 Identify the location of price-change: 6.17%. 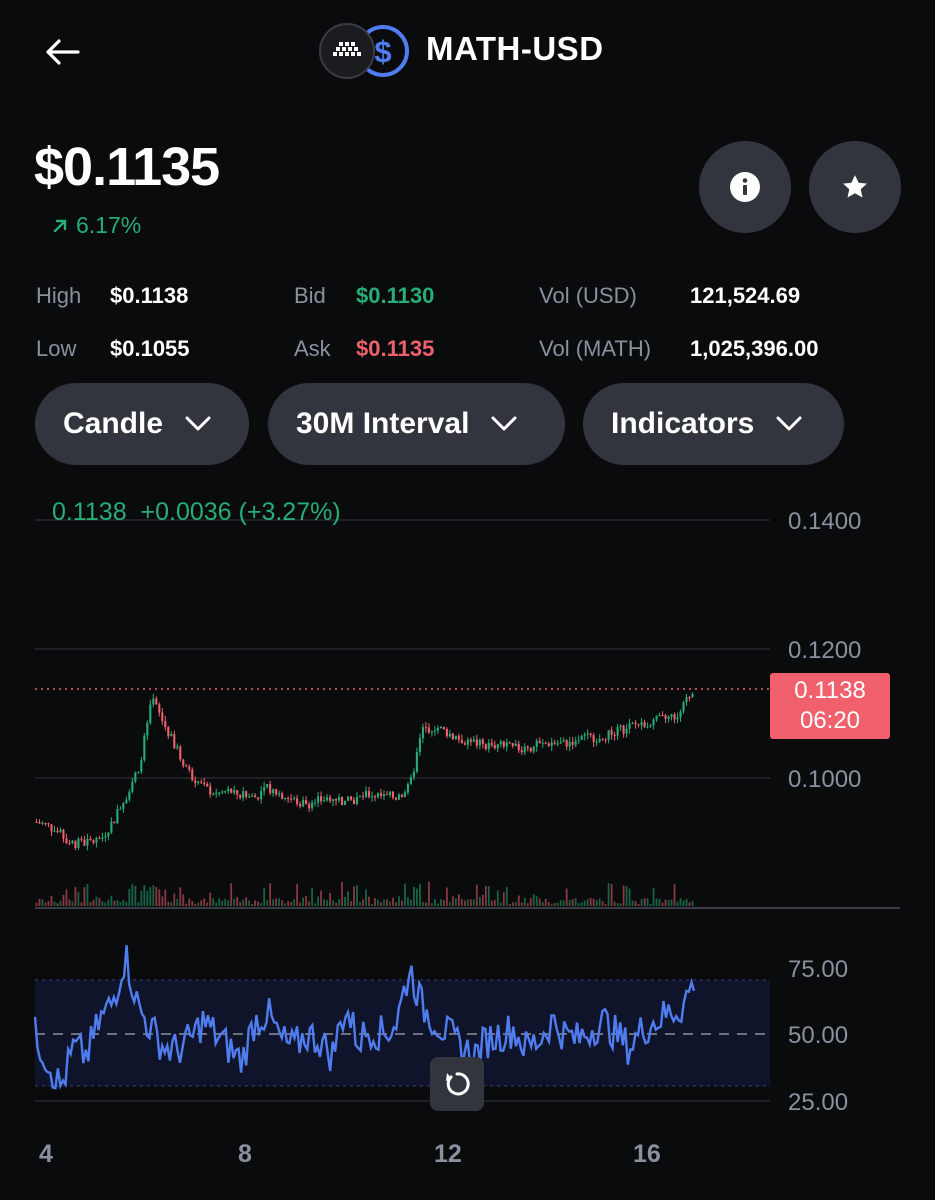
(96, 225).